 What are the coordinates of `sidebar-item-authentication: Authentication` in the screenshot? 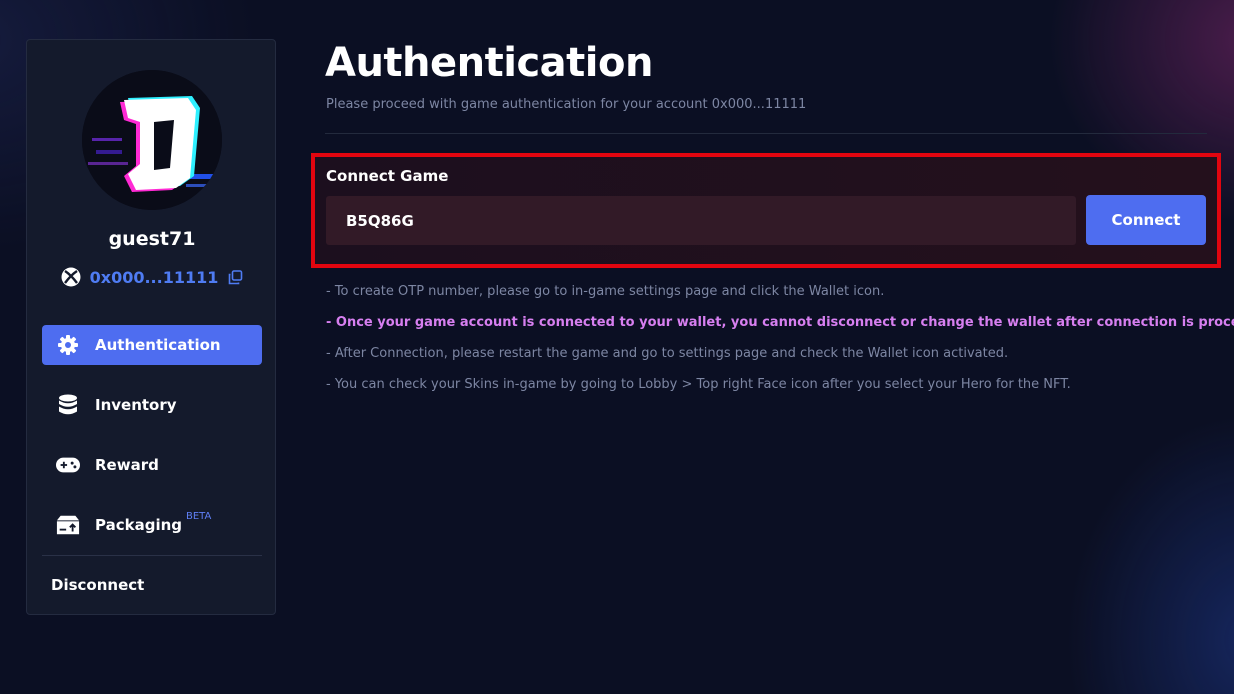 It's located at (152, 345).